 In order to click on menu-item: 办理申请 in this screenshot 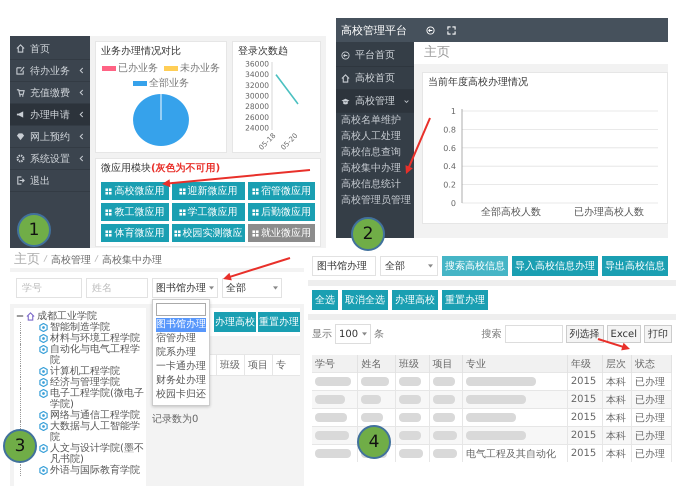, I will do `click(50, 115)`.